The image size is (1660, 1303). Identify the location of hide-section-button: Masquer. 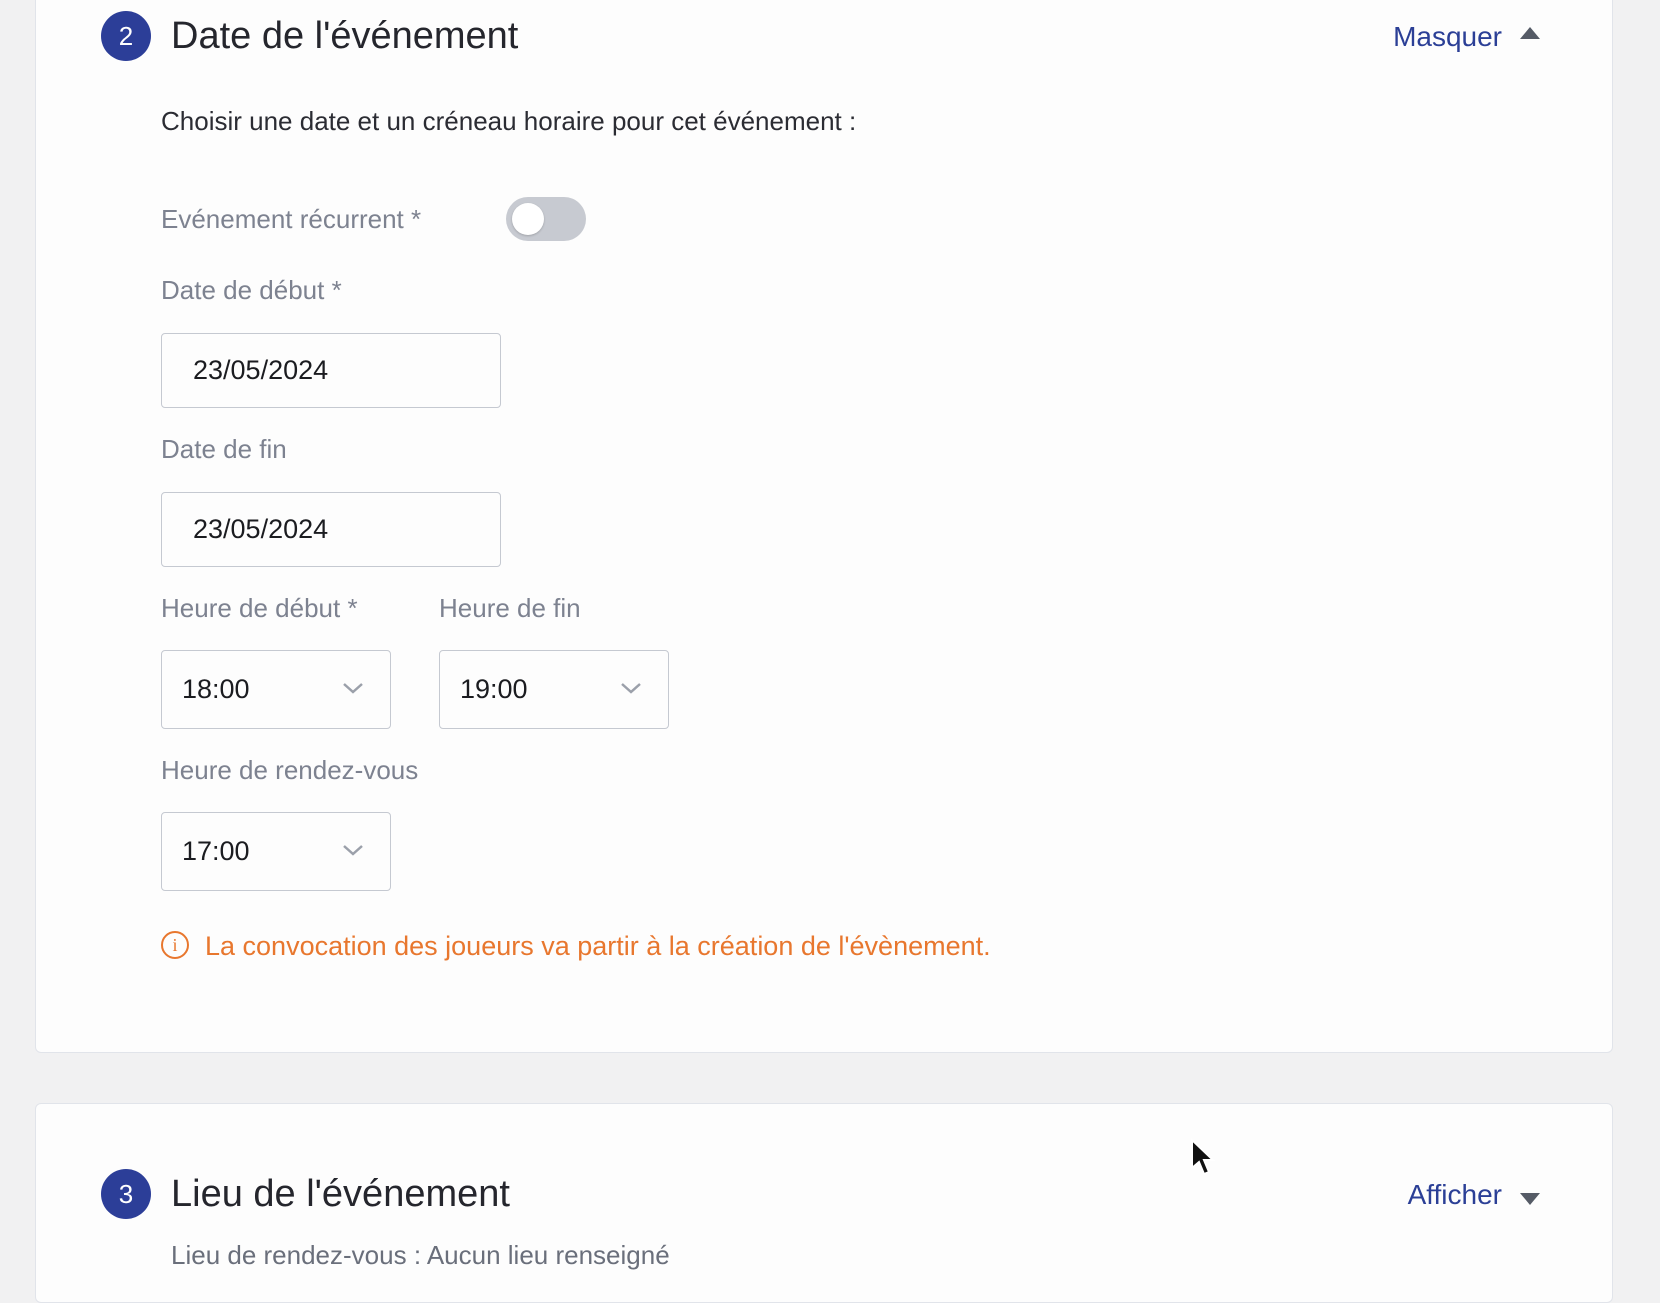
(1466, 37).